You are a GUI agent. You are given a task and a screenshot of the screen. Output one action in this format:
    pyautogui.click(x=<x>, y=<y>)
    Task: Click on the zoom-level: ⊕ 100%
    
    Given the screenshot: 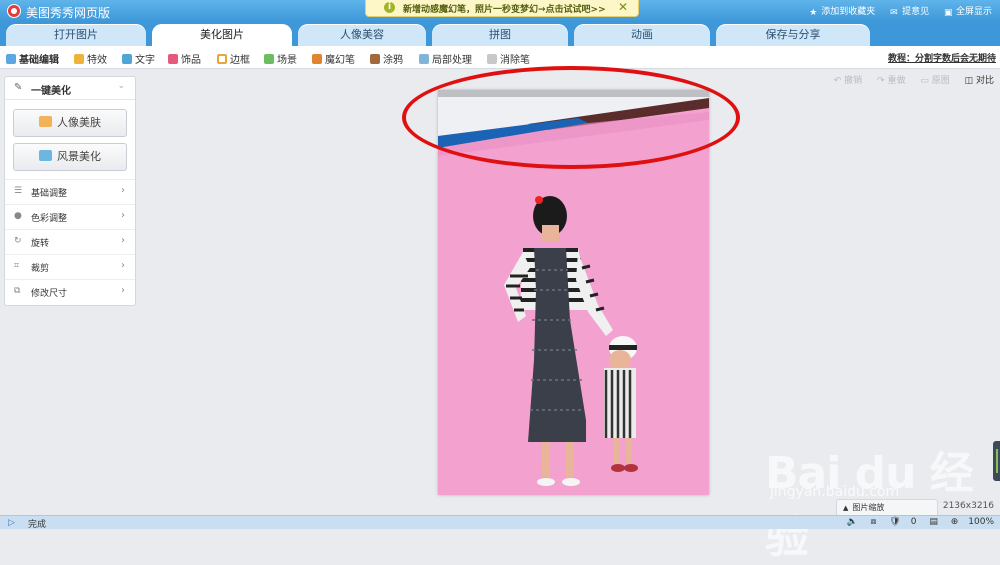 What is the action you would take?
    pyautogui.click(x=972, y=522)
    